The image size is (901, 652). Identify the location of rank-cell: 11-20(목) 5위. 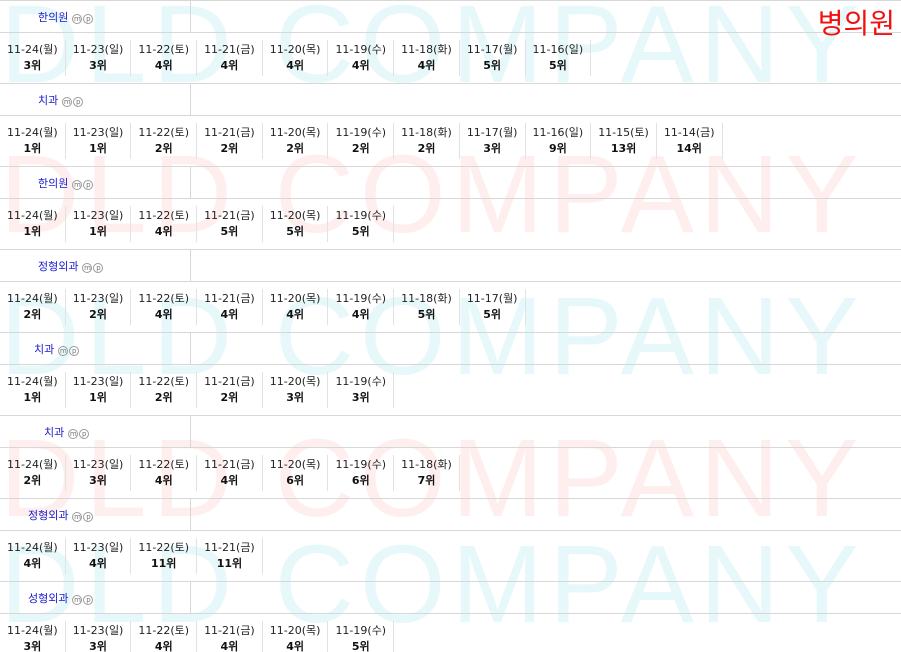
(296, 224).